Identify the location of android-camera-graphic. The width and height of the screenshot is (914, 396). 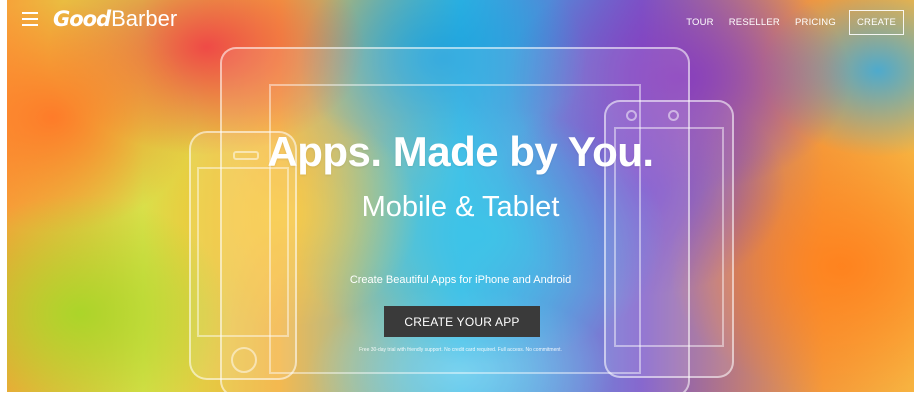
(673, 115).